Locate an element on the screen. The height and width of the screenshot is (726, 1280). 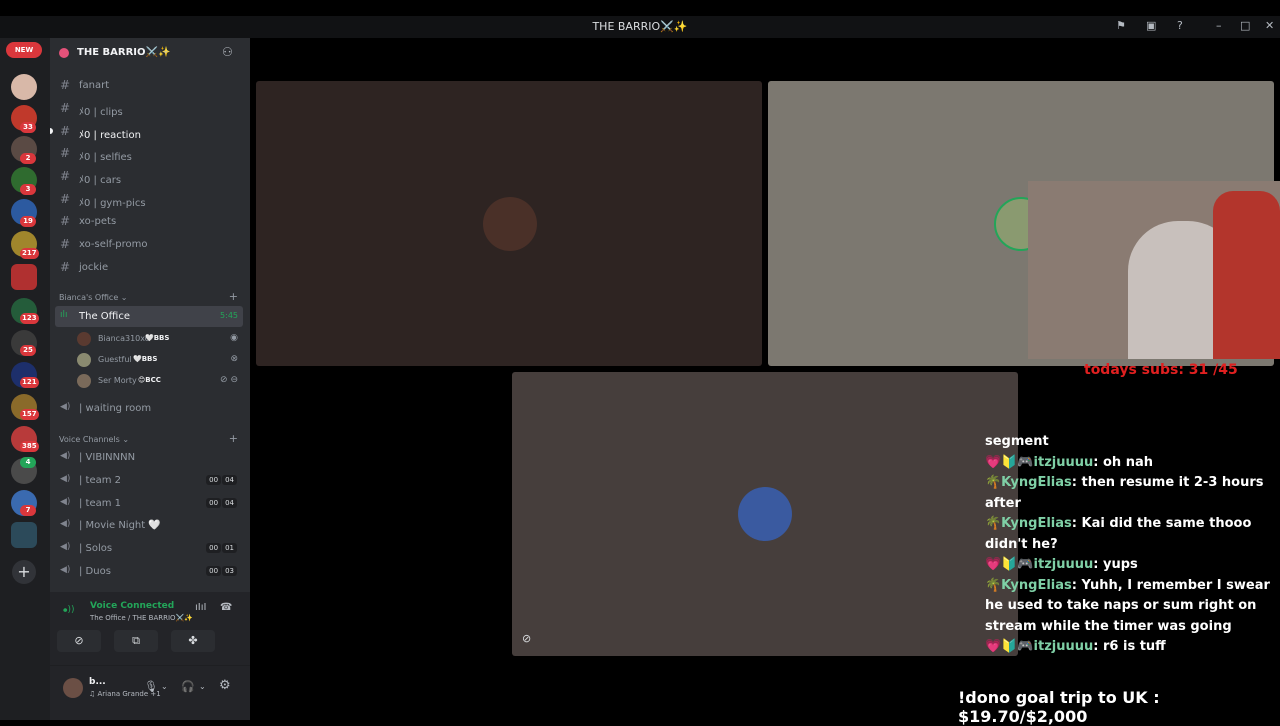
voice-channel-team-2: ◀) | team 2 00 04 is located at coordinates (149, 480).